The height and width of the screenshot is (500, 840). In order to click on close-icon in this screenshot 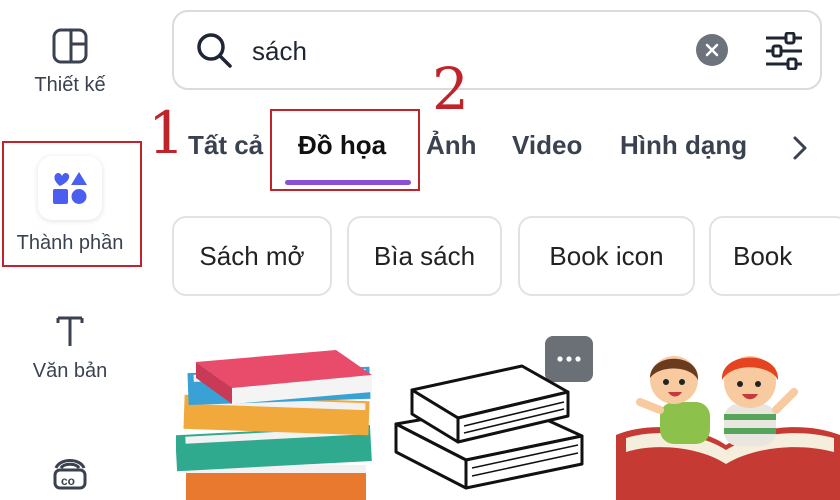, I will do `click(712, 50)`.